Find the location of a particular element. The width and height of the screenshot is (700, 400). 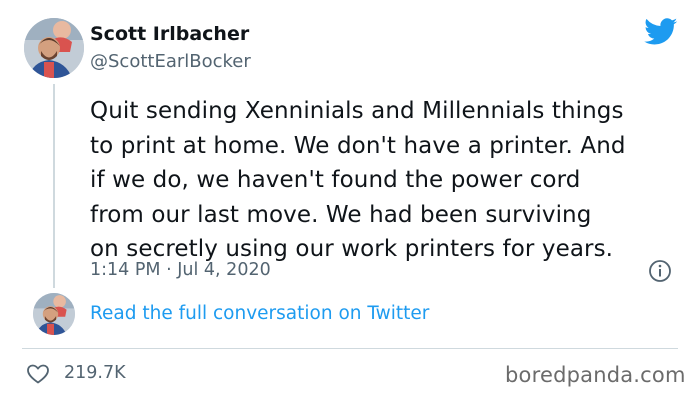

tweet-date: Jul 4, 2020 is located at coordinates (224, 270).